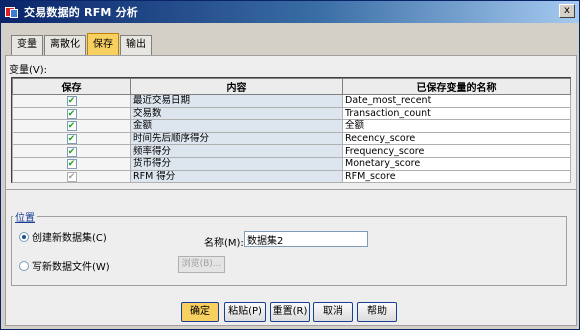 The width and height of the screenshot is (580, 330). Describe the element at coordinates (333, 312) in the screenshot. I see `cancel-button: 取消` at that location.